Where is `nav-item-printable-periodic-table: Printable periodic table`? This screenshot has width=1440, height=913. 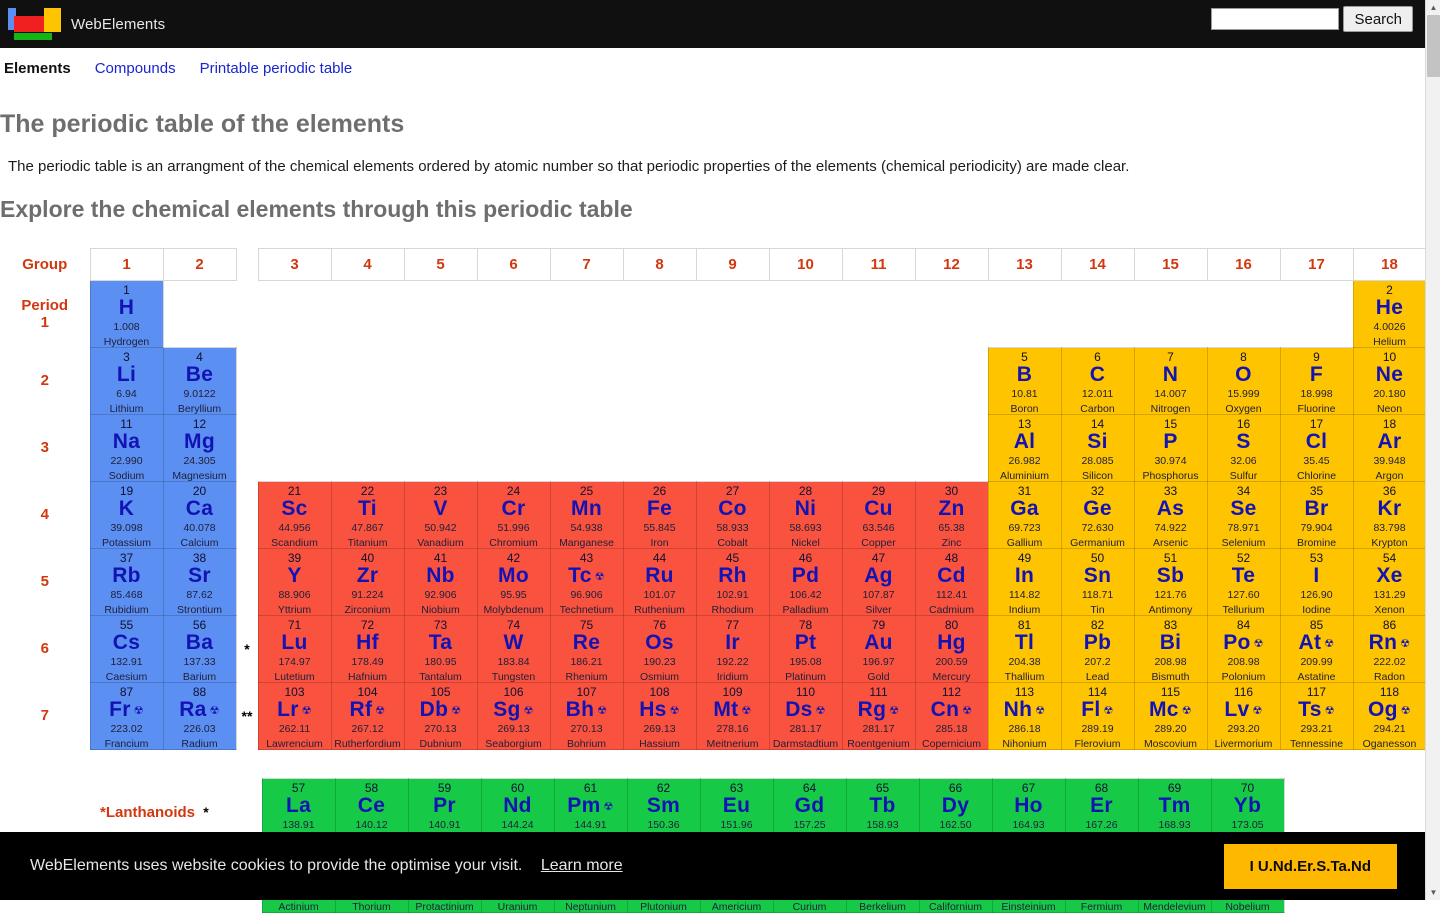
nav-item-printable-periodic-table: Printable periodic table is located at coordinates (276, 68).